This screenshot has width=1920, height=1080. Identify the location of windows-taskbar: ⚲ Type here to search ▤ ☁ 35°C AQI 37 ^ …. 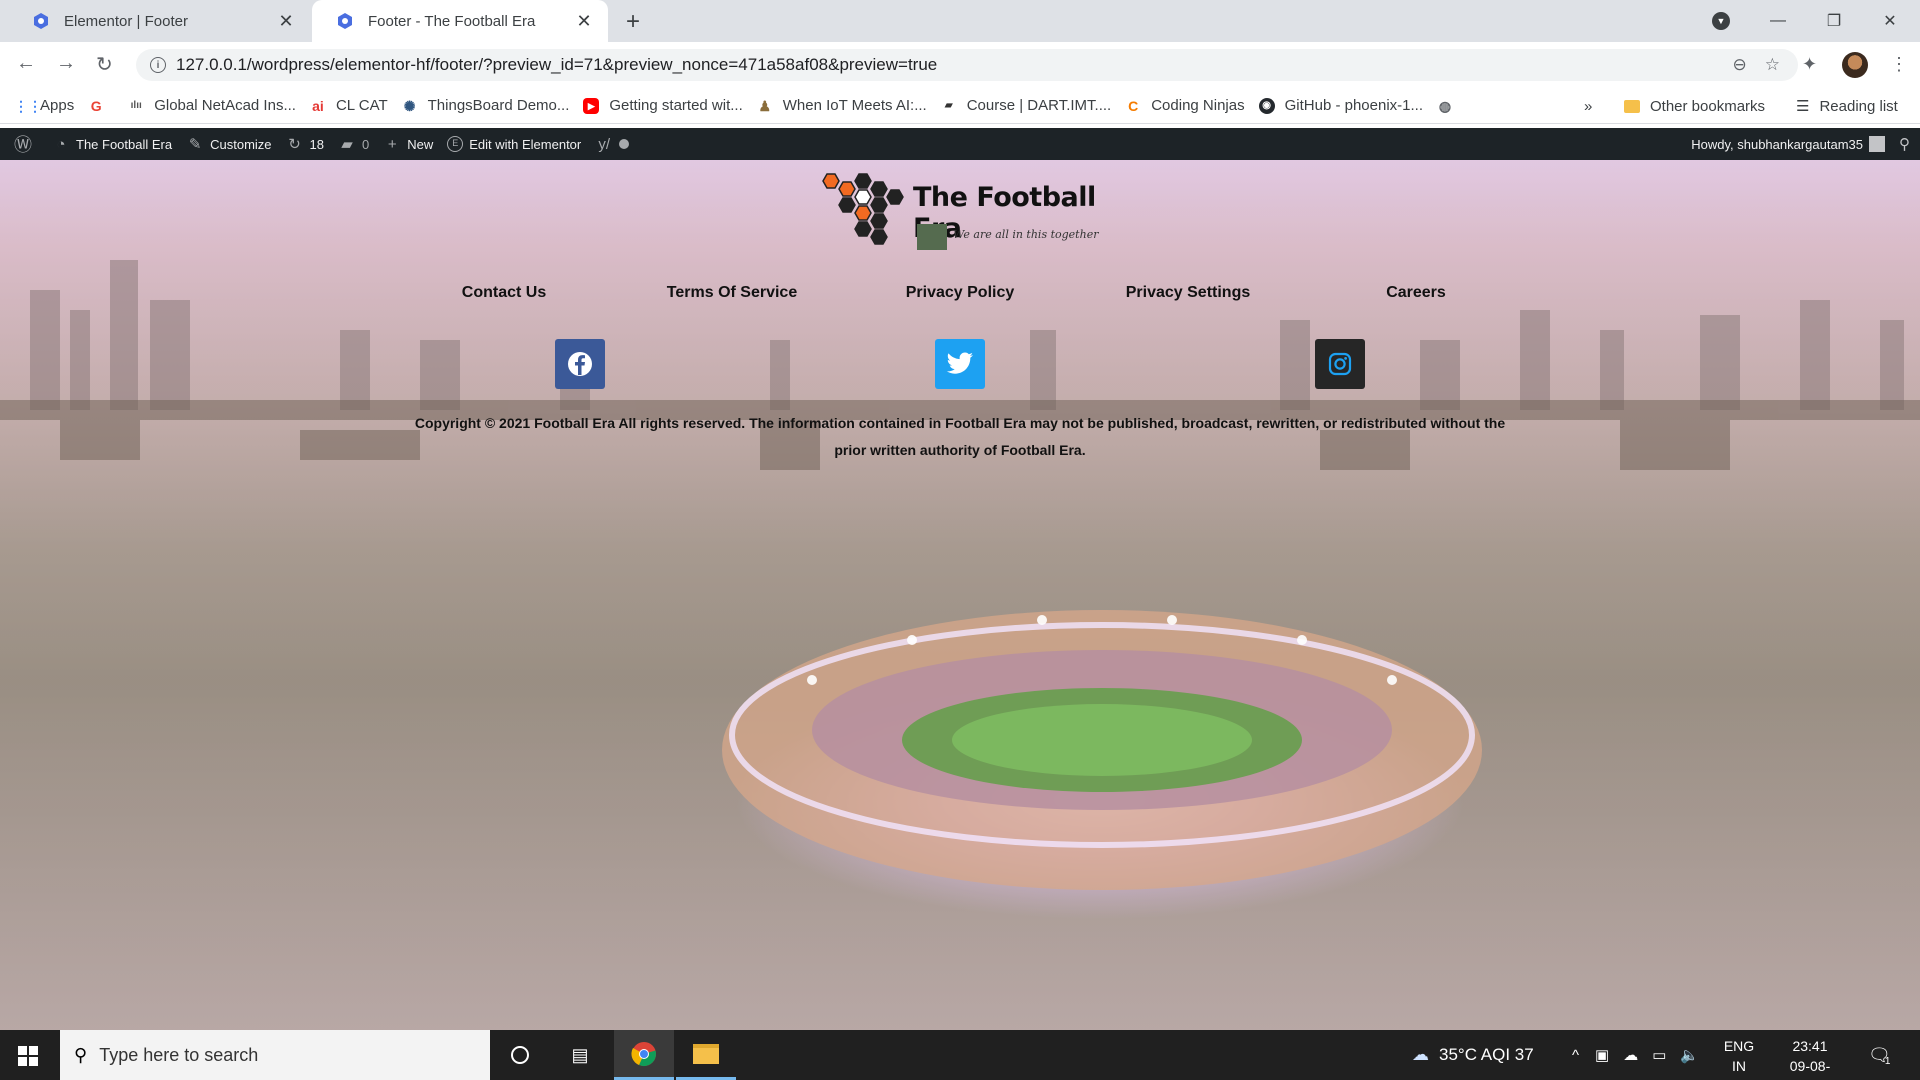
(960, 1055).